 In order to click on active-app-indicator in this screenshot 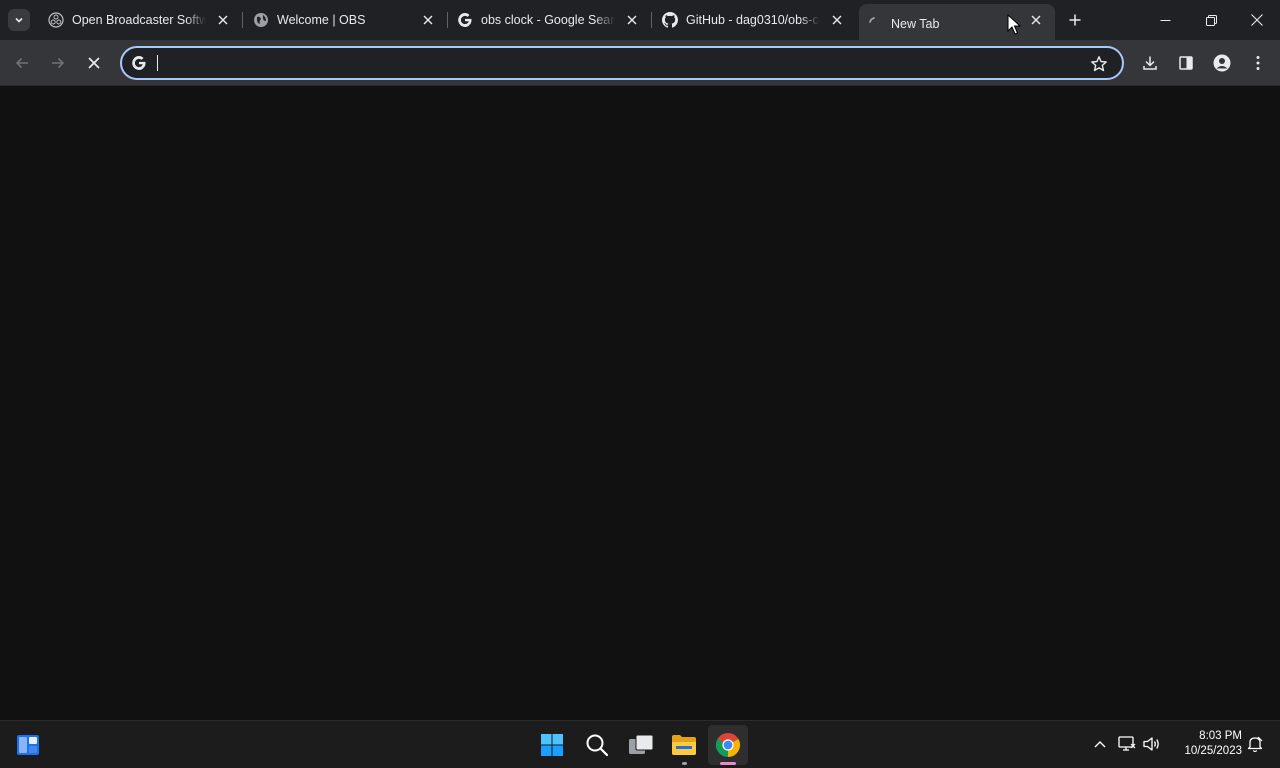, I will do `click(728, 763)`.